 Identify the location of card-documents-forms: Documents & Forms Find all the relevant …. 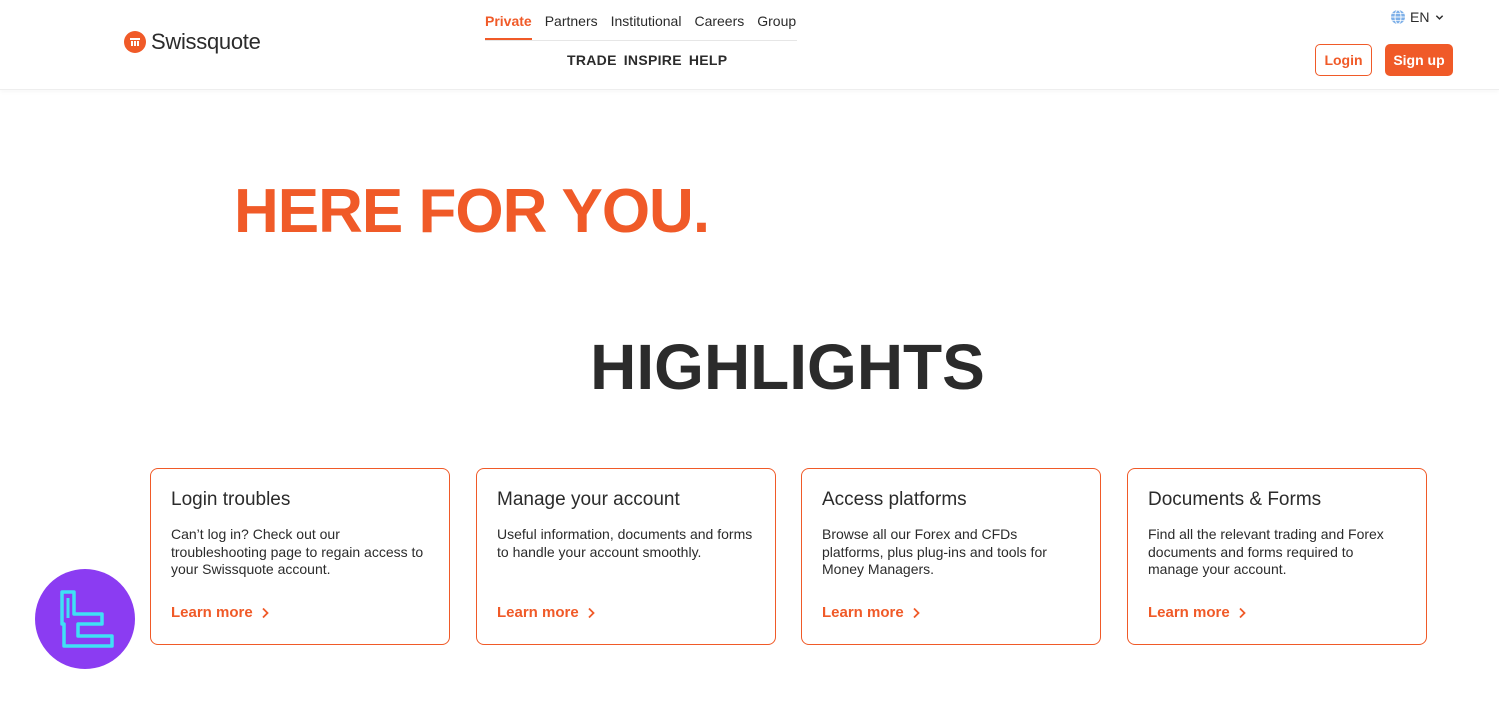
(1277, 556).